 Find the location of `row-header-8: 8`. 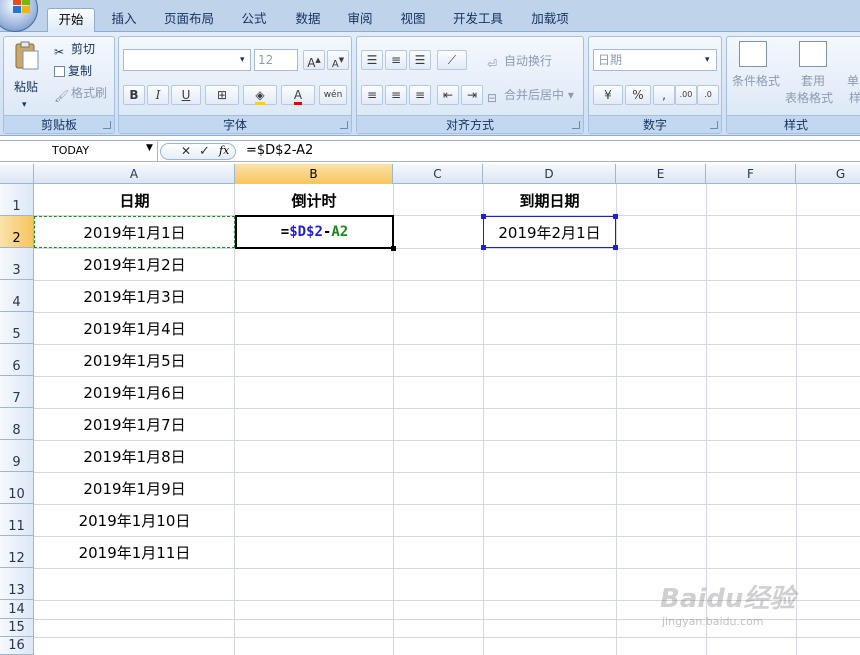

row-header-8: 8 is located at coordinates (17, 424).